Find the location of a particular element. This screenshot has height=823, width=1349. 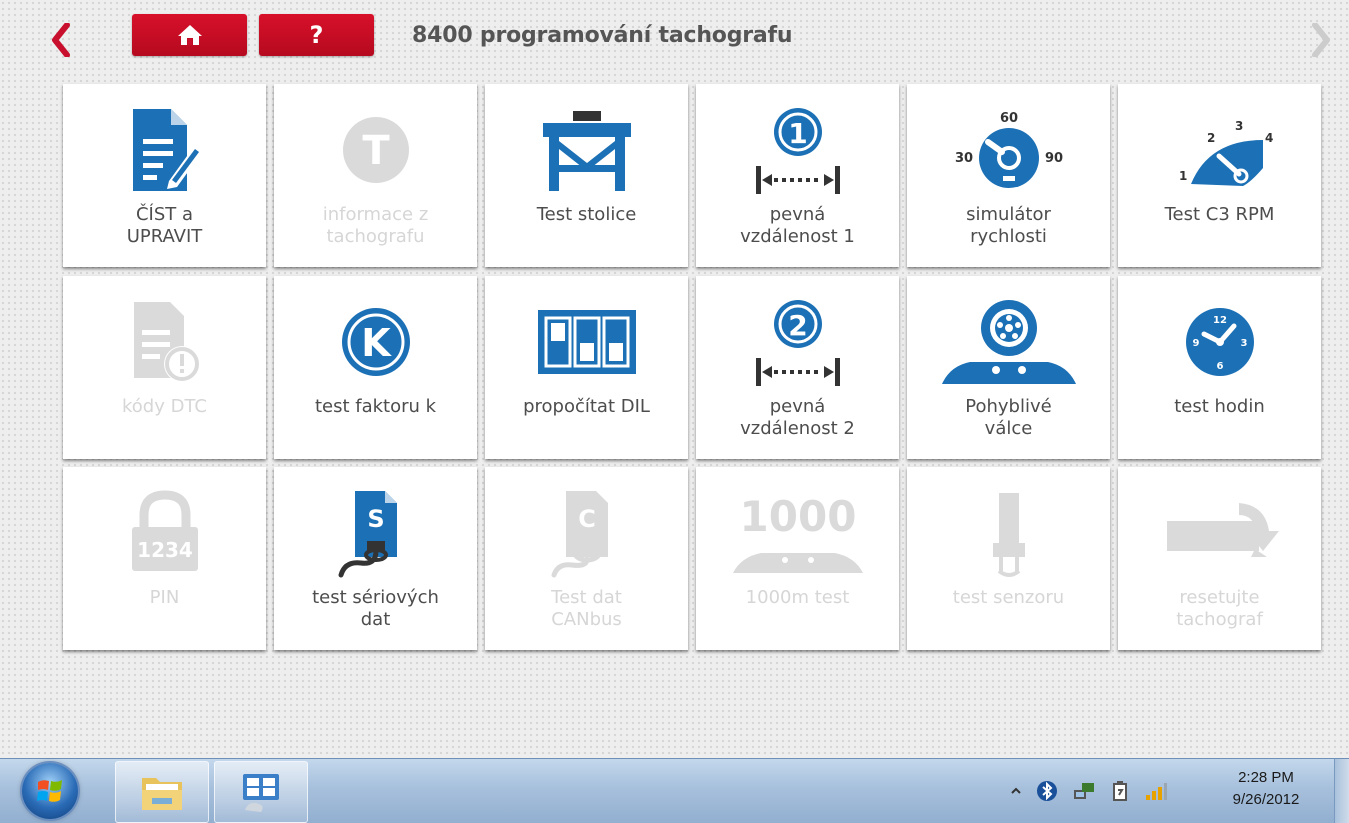

clock-date: 9/26/2012 is located at coordinates (1266, 799).